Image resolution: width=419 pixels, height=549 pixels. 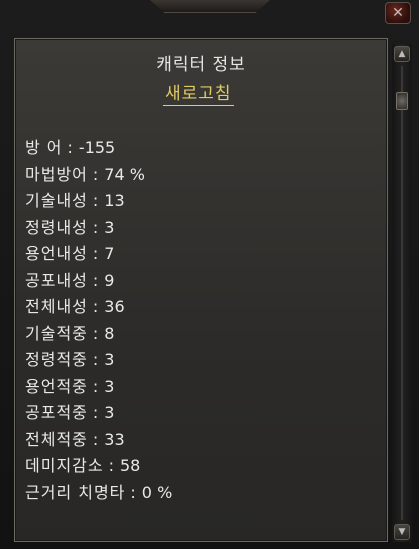 I want to click on close-icon: ✕, so click(x=398, y=13).